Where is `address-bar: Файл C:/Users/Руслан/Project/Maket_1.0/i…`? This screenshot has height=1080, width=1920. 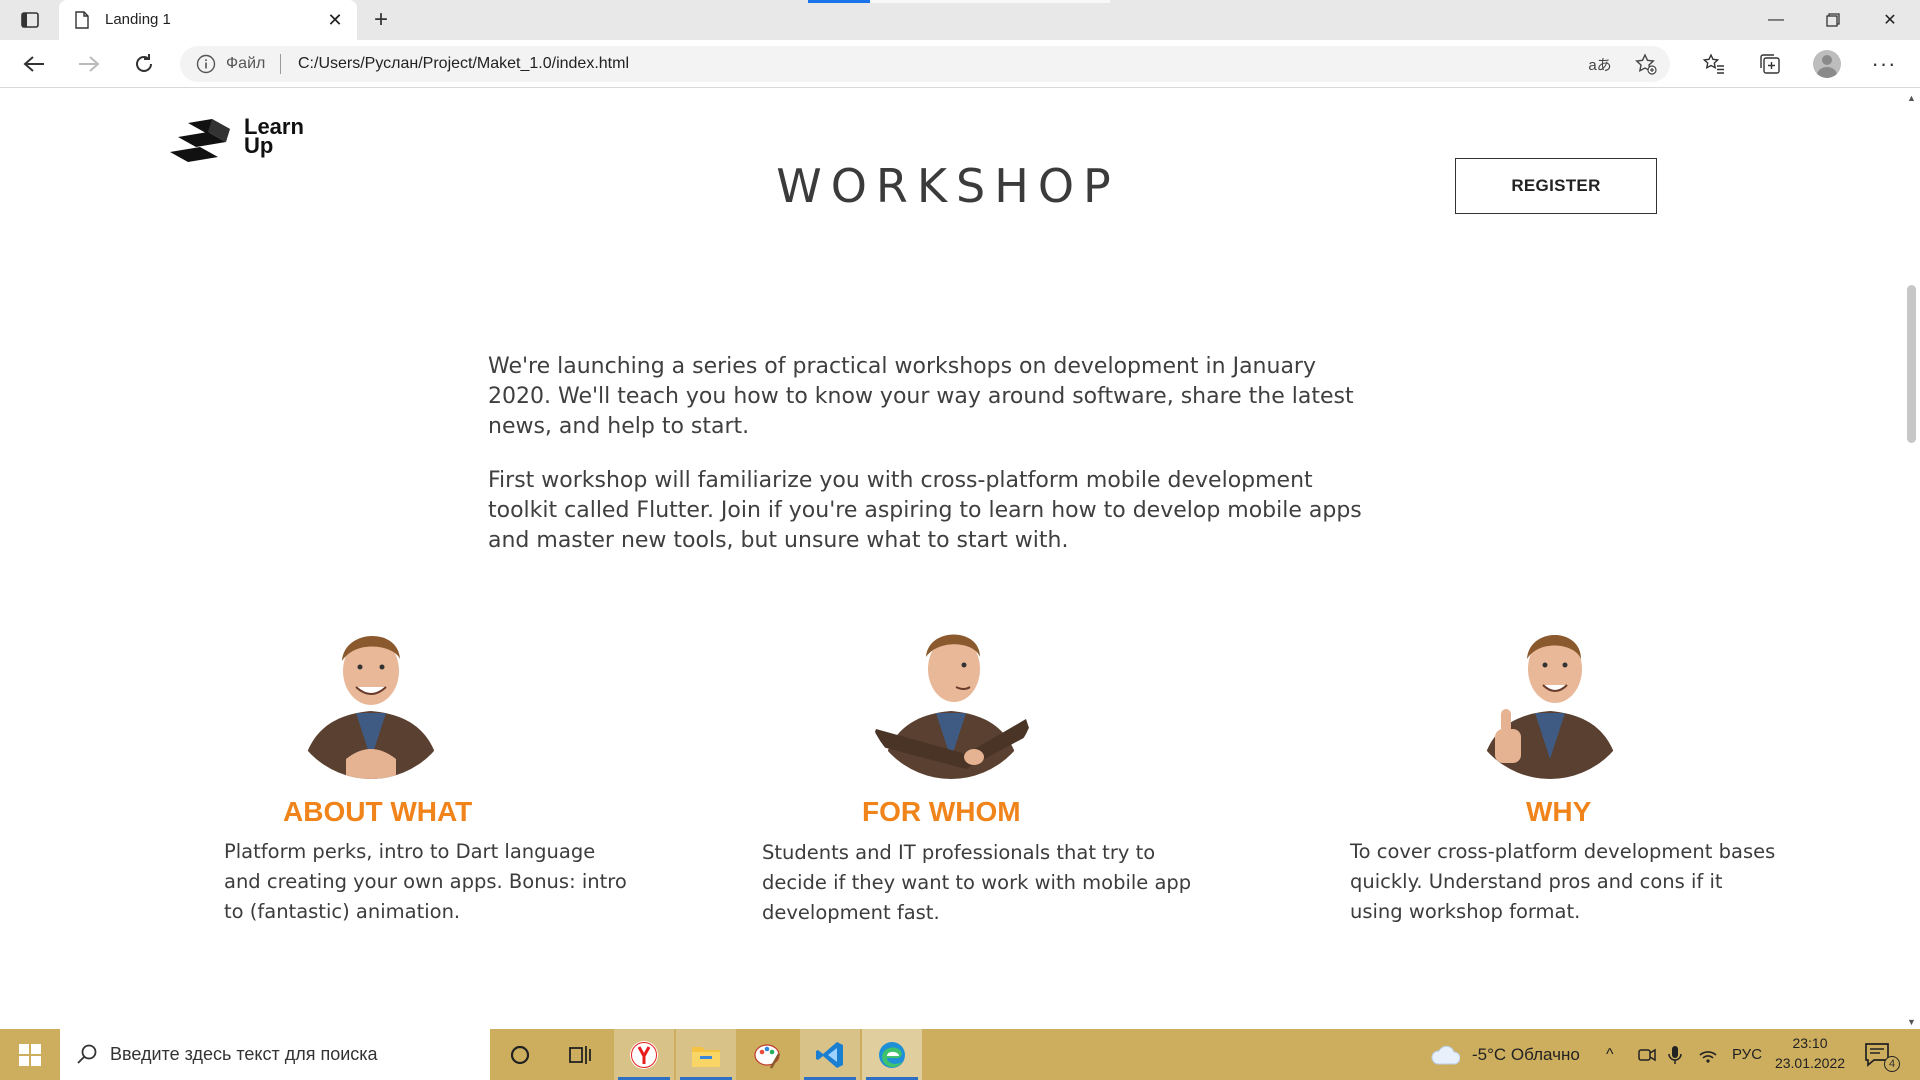 address-bar: Файл C:/Users/Руслан/Project/Maket_1.0/i… is located at coordinates (925, 64).